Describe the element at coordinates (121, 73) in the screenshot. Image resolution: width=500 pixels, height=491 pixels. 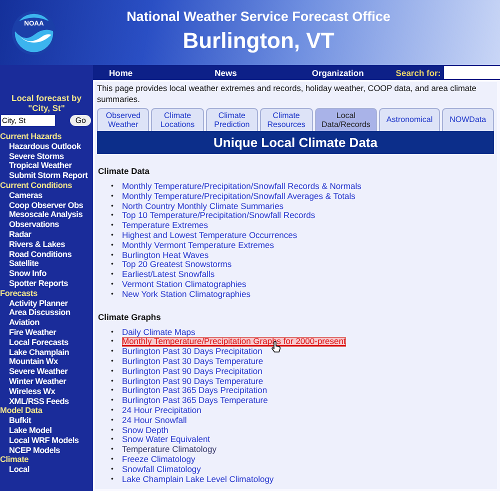
I see `nav-link: Home` at that location.